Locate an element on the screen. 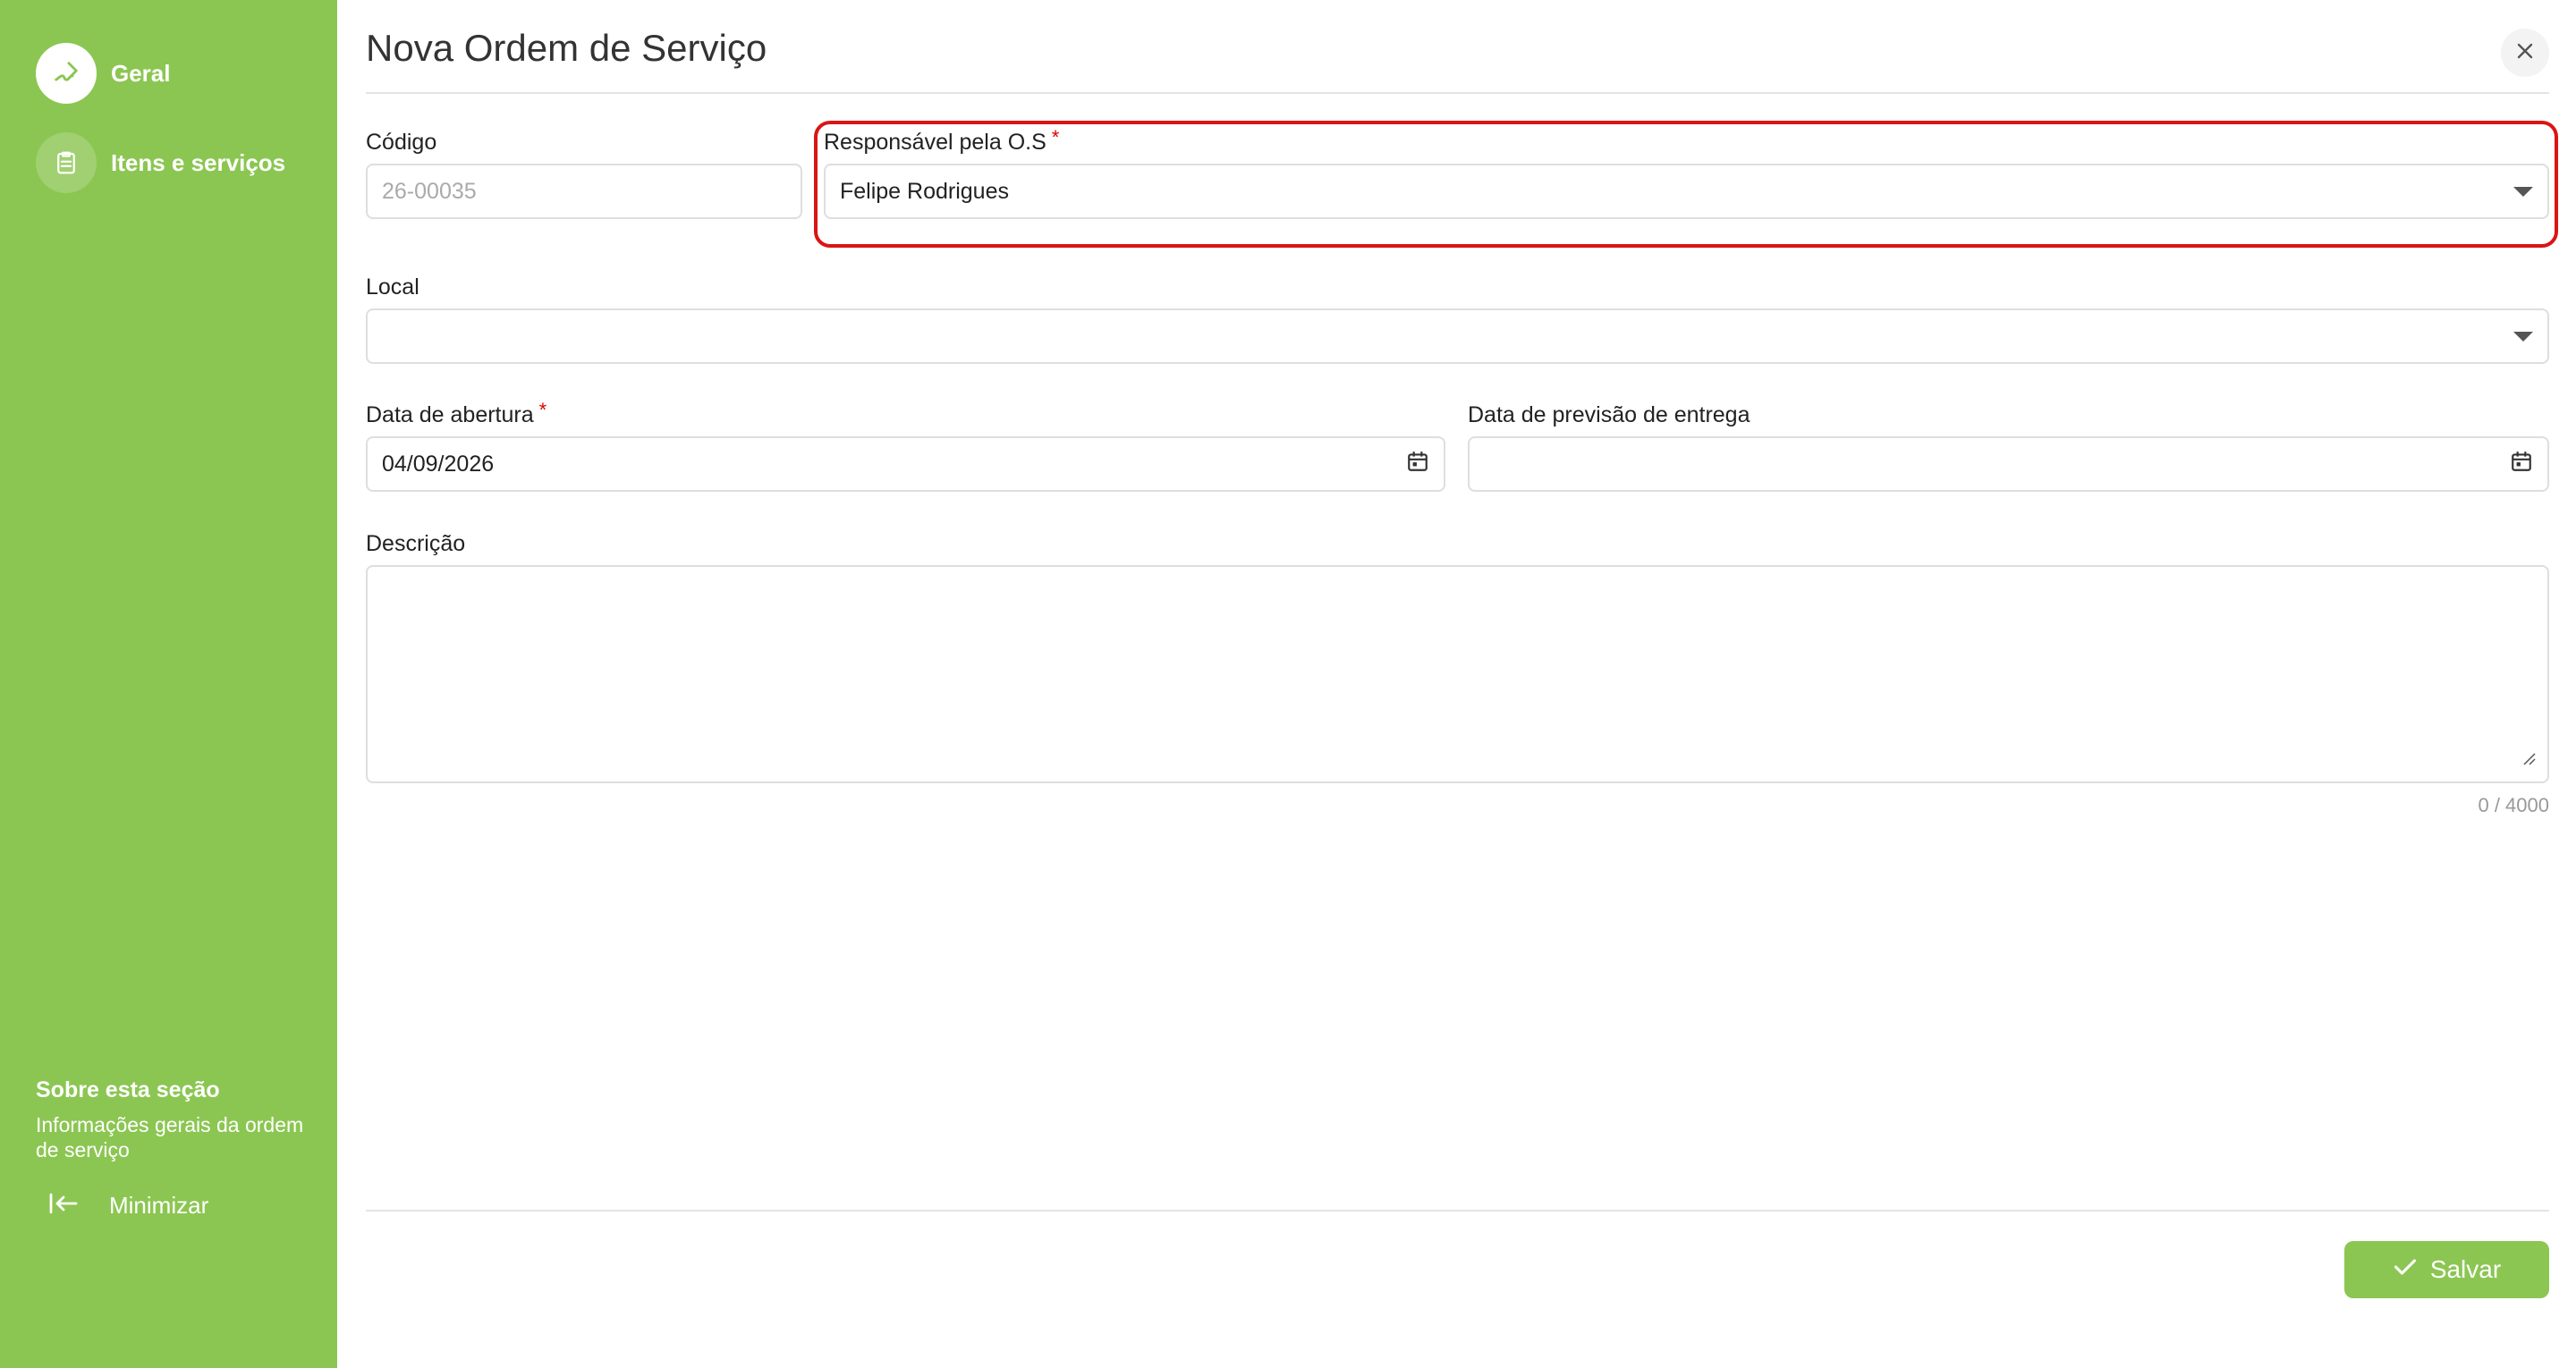 The image size is (2576, 1368). section-info-title: Sobre esta seção is located at coordinates (128, 1089).